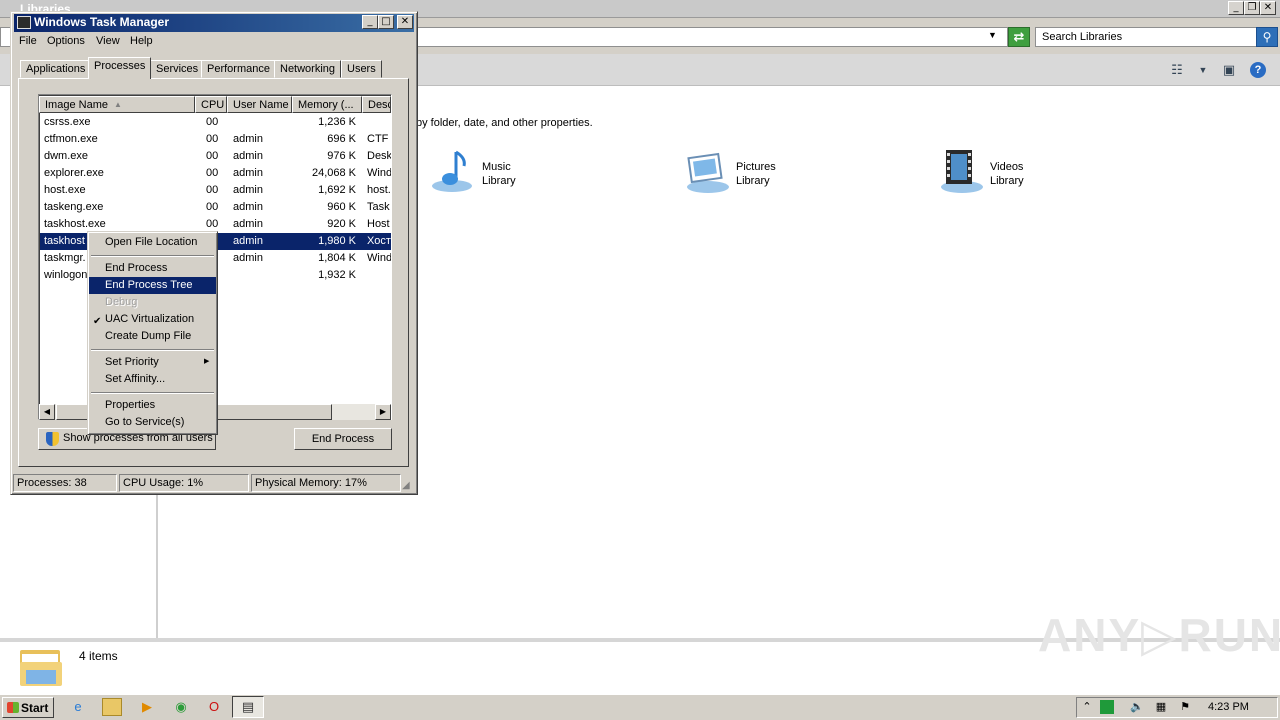 The height and width of the screenshot is (720, 1280). I want to click on music-library-label: Music Library, so click(499, 174).